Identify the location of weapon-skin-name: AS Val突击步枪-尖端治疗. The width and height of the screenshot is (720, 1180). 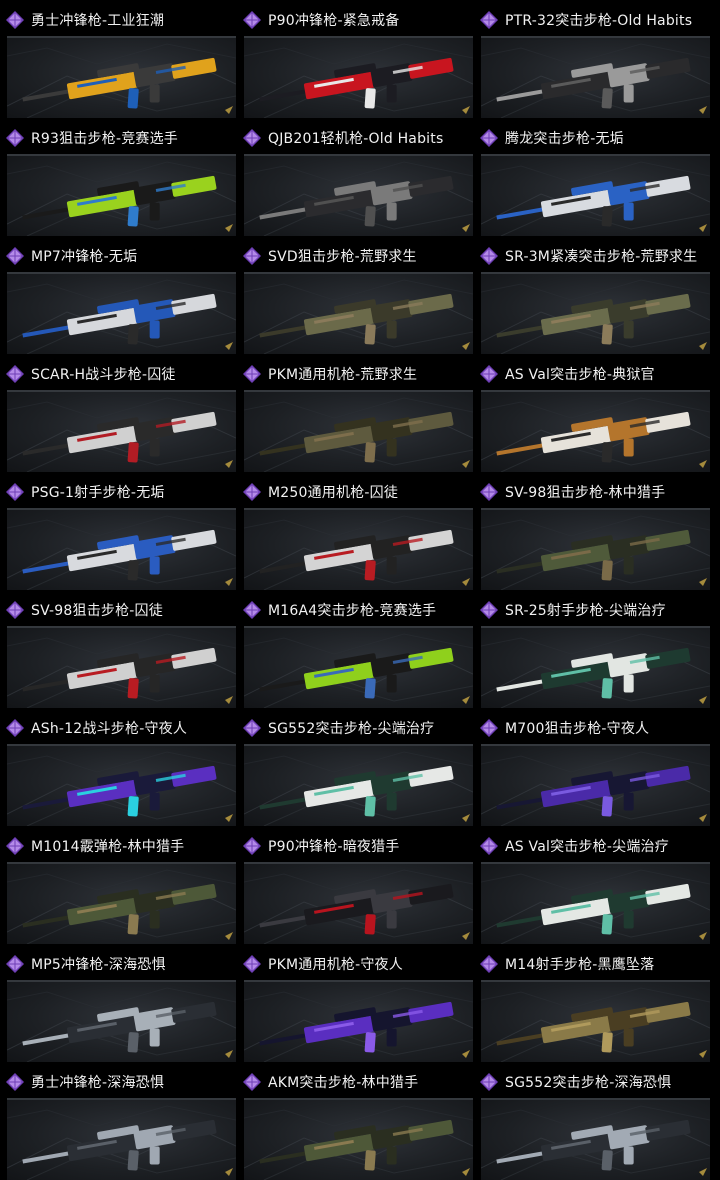
(587, 847).